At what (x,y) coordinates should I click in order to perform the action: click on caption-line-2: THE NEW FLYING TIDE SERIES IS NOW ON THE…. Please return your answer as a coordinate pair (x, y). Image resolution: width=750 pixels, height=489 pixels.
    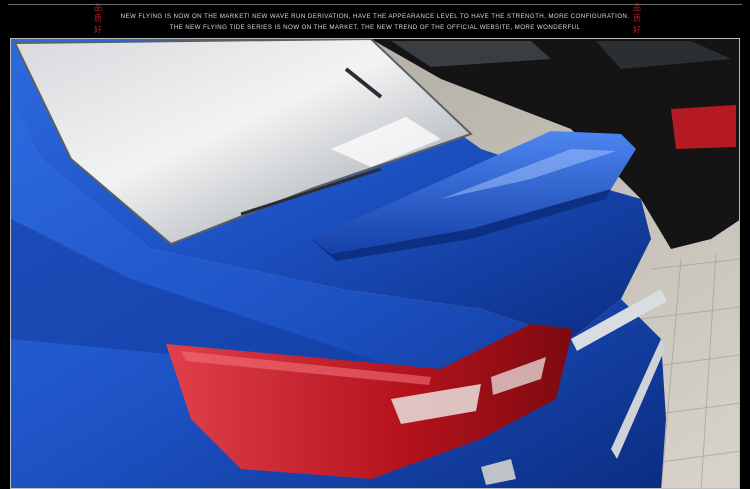
    Looking at the image, I should click on (375, 27).